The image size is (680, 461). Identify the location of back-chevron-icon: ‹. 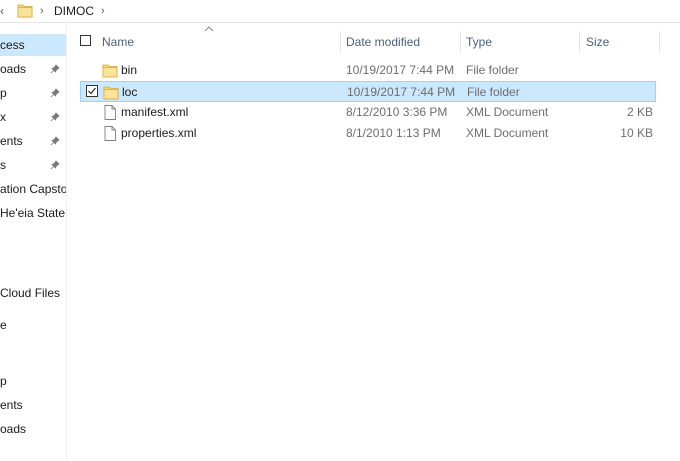
(4, 11).